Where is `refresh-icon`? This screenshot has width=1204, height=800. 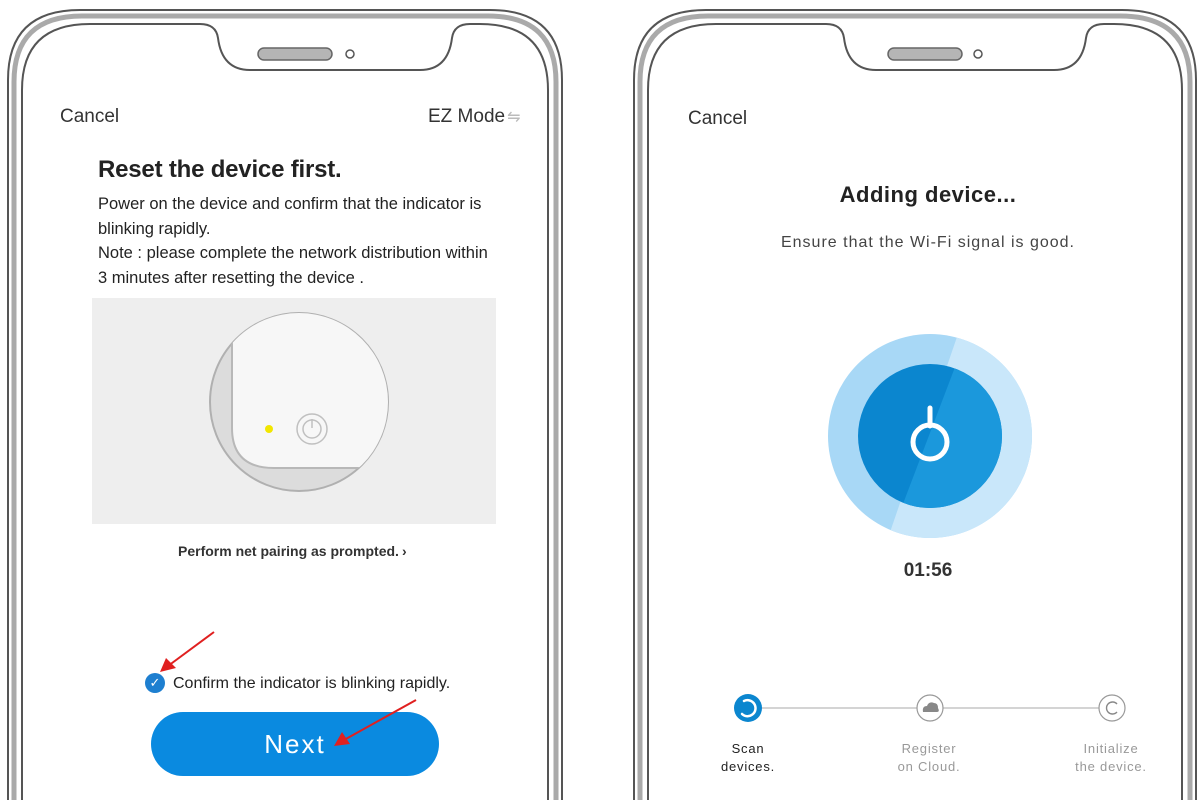 refresh-icon is located at coordinates (1112, 708).